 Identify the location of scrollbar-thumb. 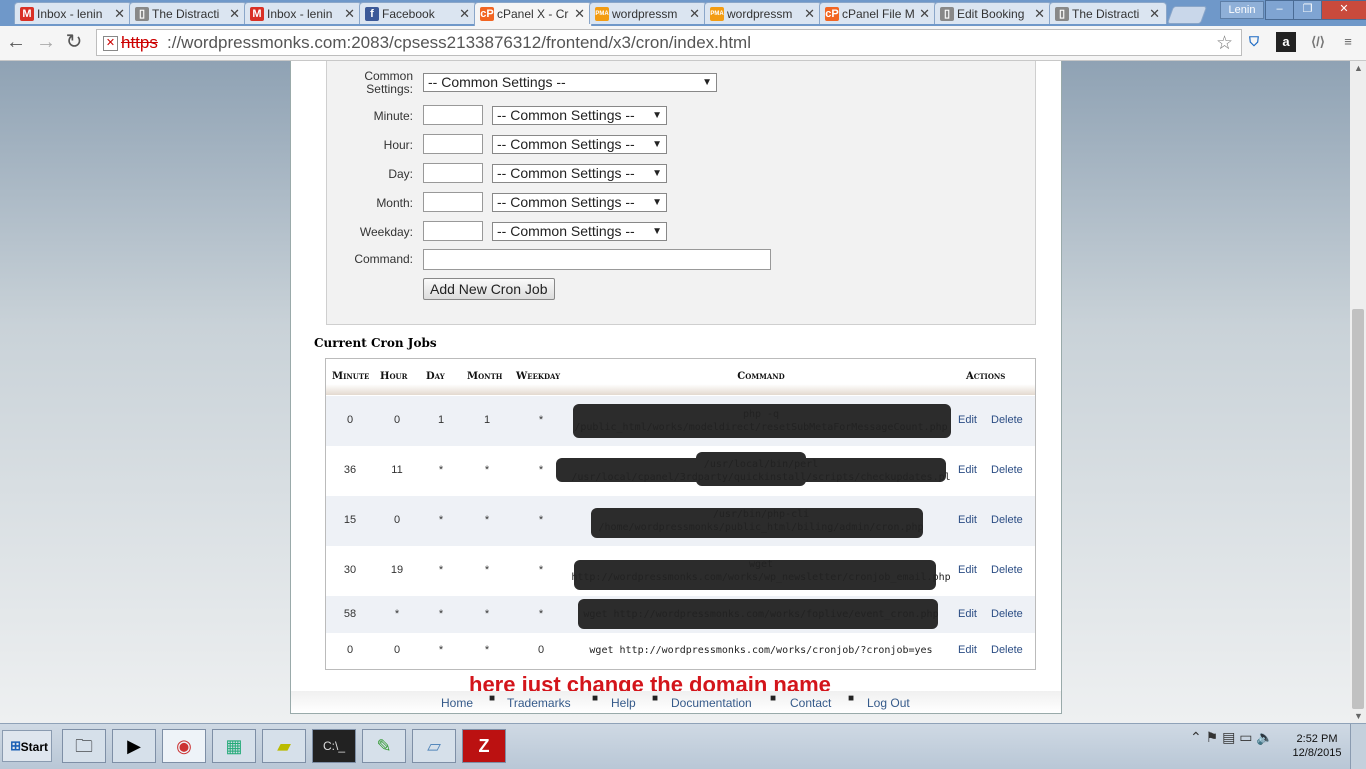
(1358, 509).